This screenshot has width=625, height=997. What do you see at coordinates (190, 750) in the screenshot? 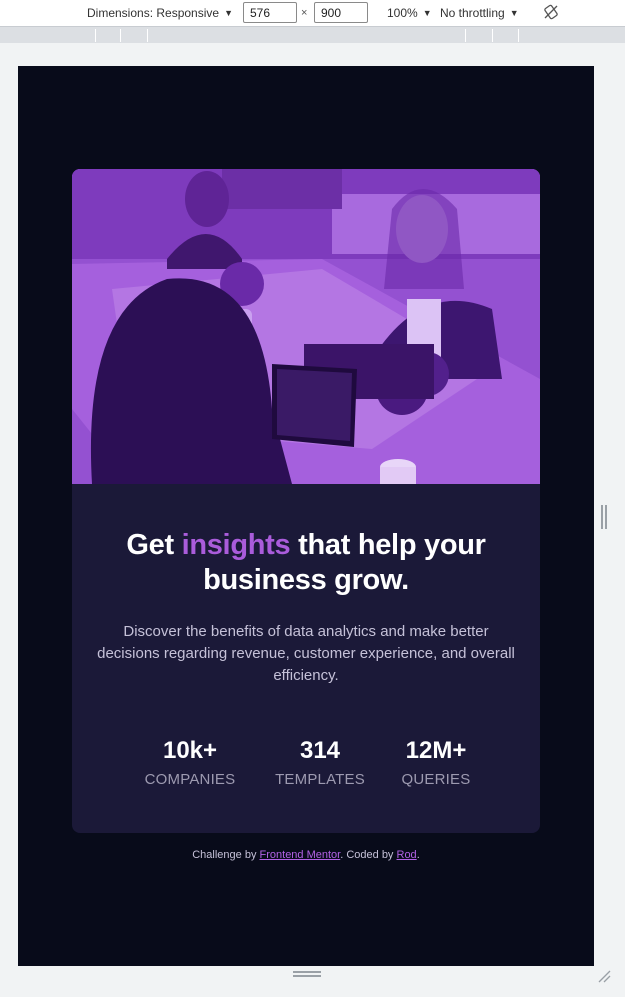
I see `stat-value: 10k+` at bounding box center [190, 750].